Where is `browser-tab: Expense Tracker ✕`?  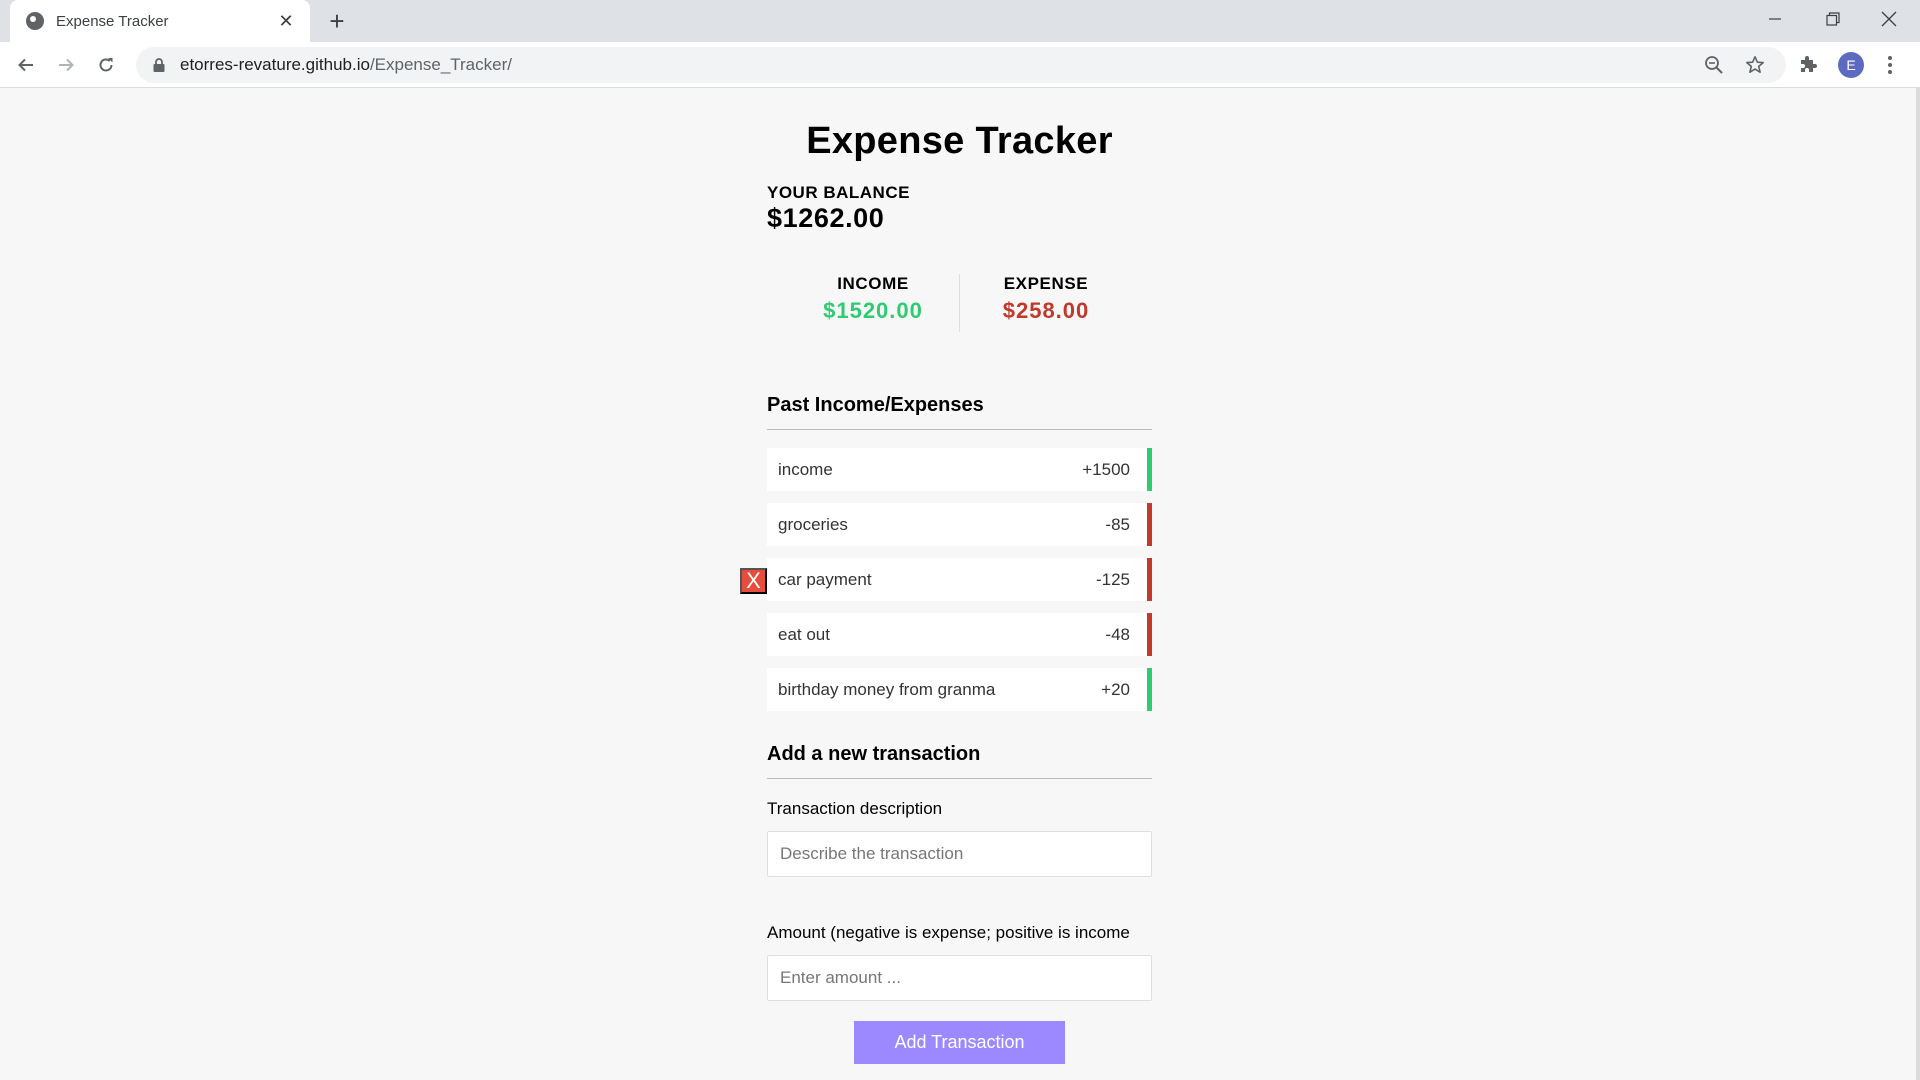 browser-tab: Expense Tracker ✕ is located at coordinates (160, 21).